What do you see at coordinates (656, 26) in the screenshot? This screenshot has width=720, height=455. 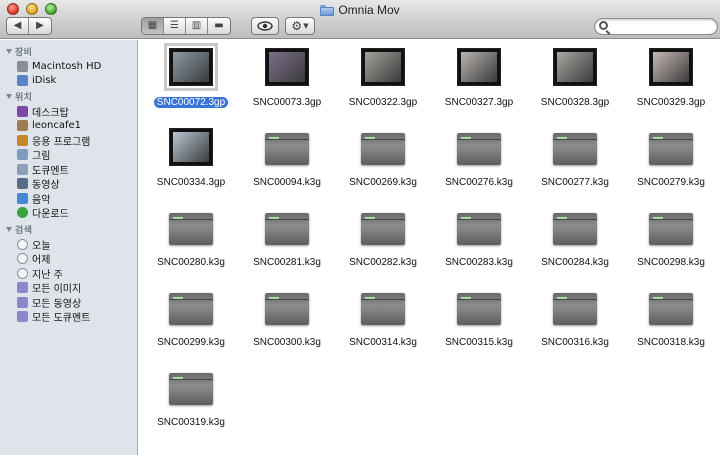 I see `search-field` at bounding box center [656, 26].